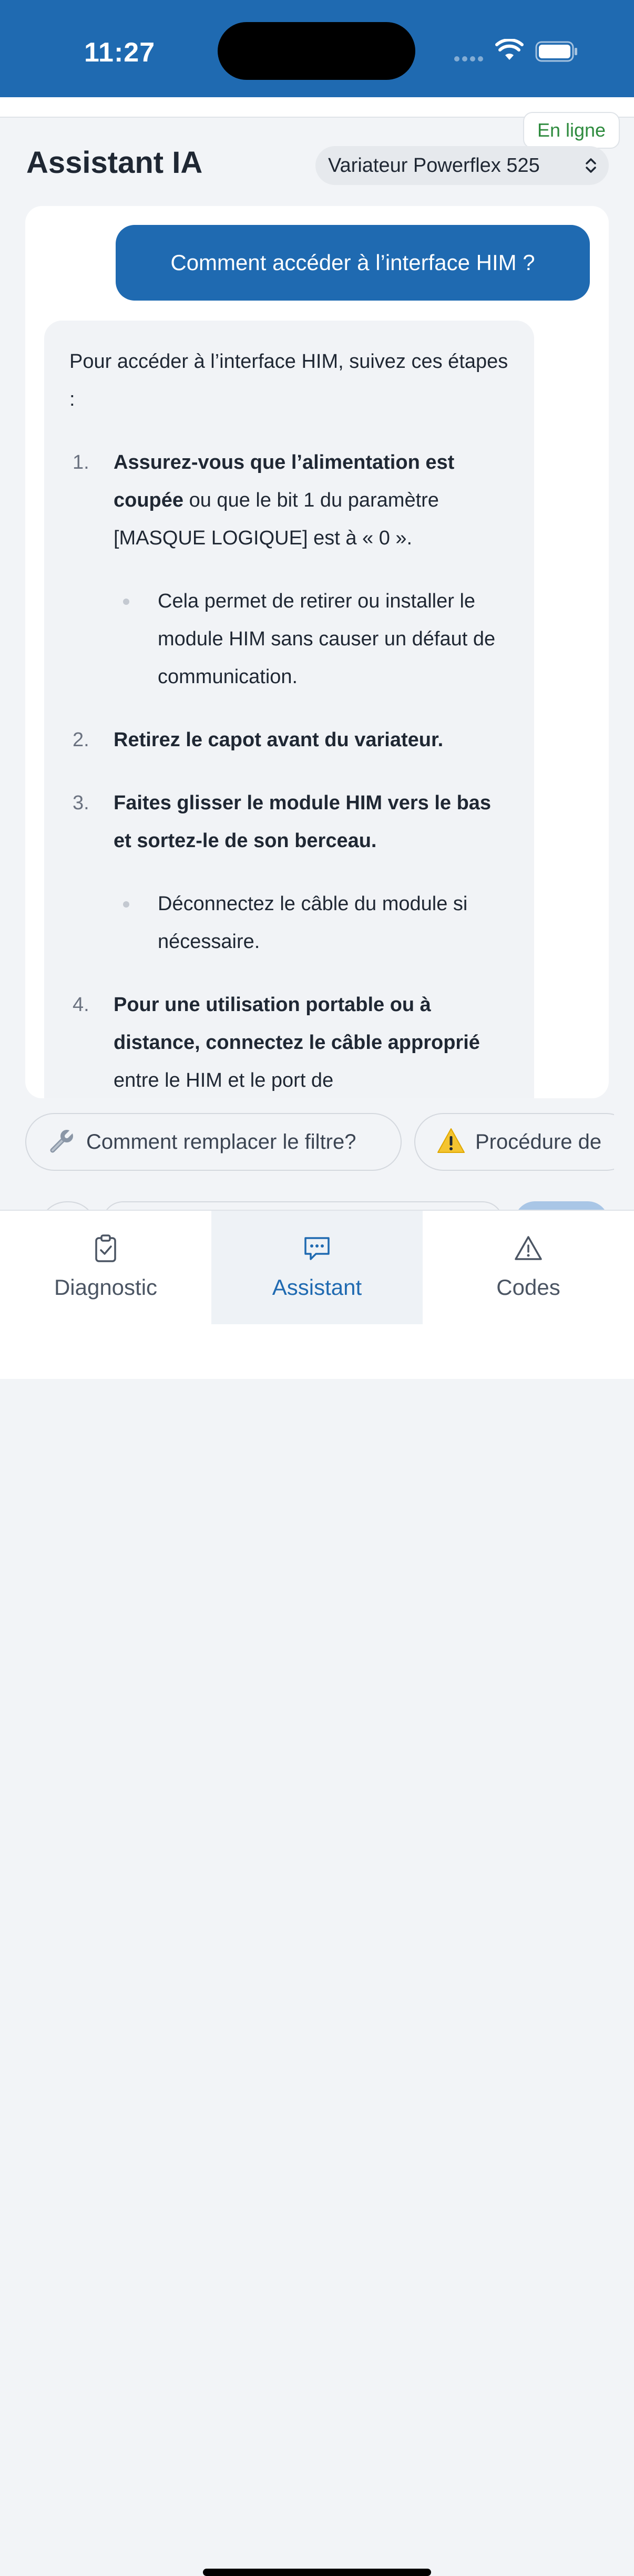 The width and height of the screenshot is (634, 2576). I want to click on step-bold-text: Retirez le capot avant du variateur., so click(279, 740).